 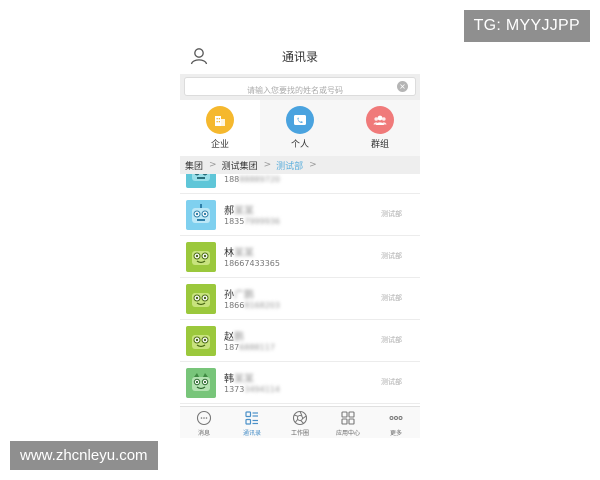 I want to click on header-bar: 通讯录, so click(x=300, y=56).